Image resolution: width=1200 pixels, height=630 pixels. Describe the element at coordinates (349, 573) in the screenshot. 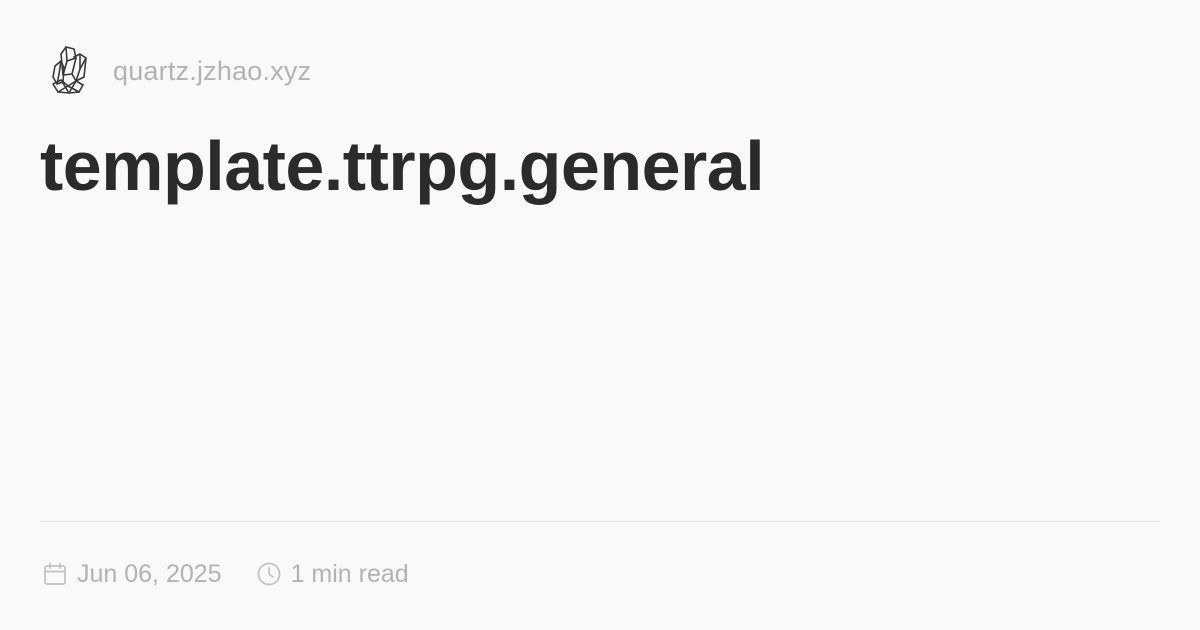

I see `reading-time: 1 min read` at that location.